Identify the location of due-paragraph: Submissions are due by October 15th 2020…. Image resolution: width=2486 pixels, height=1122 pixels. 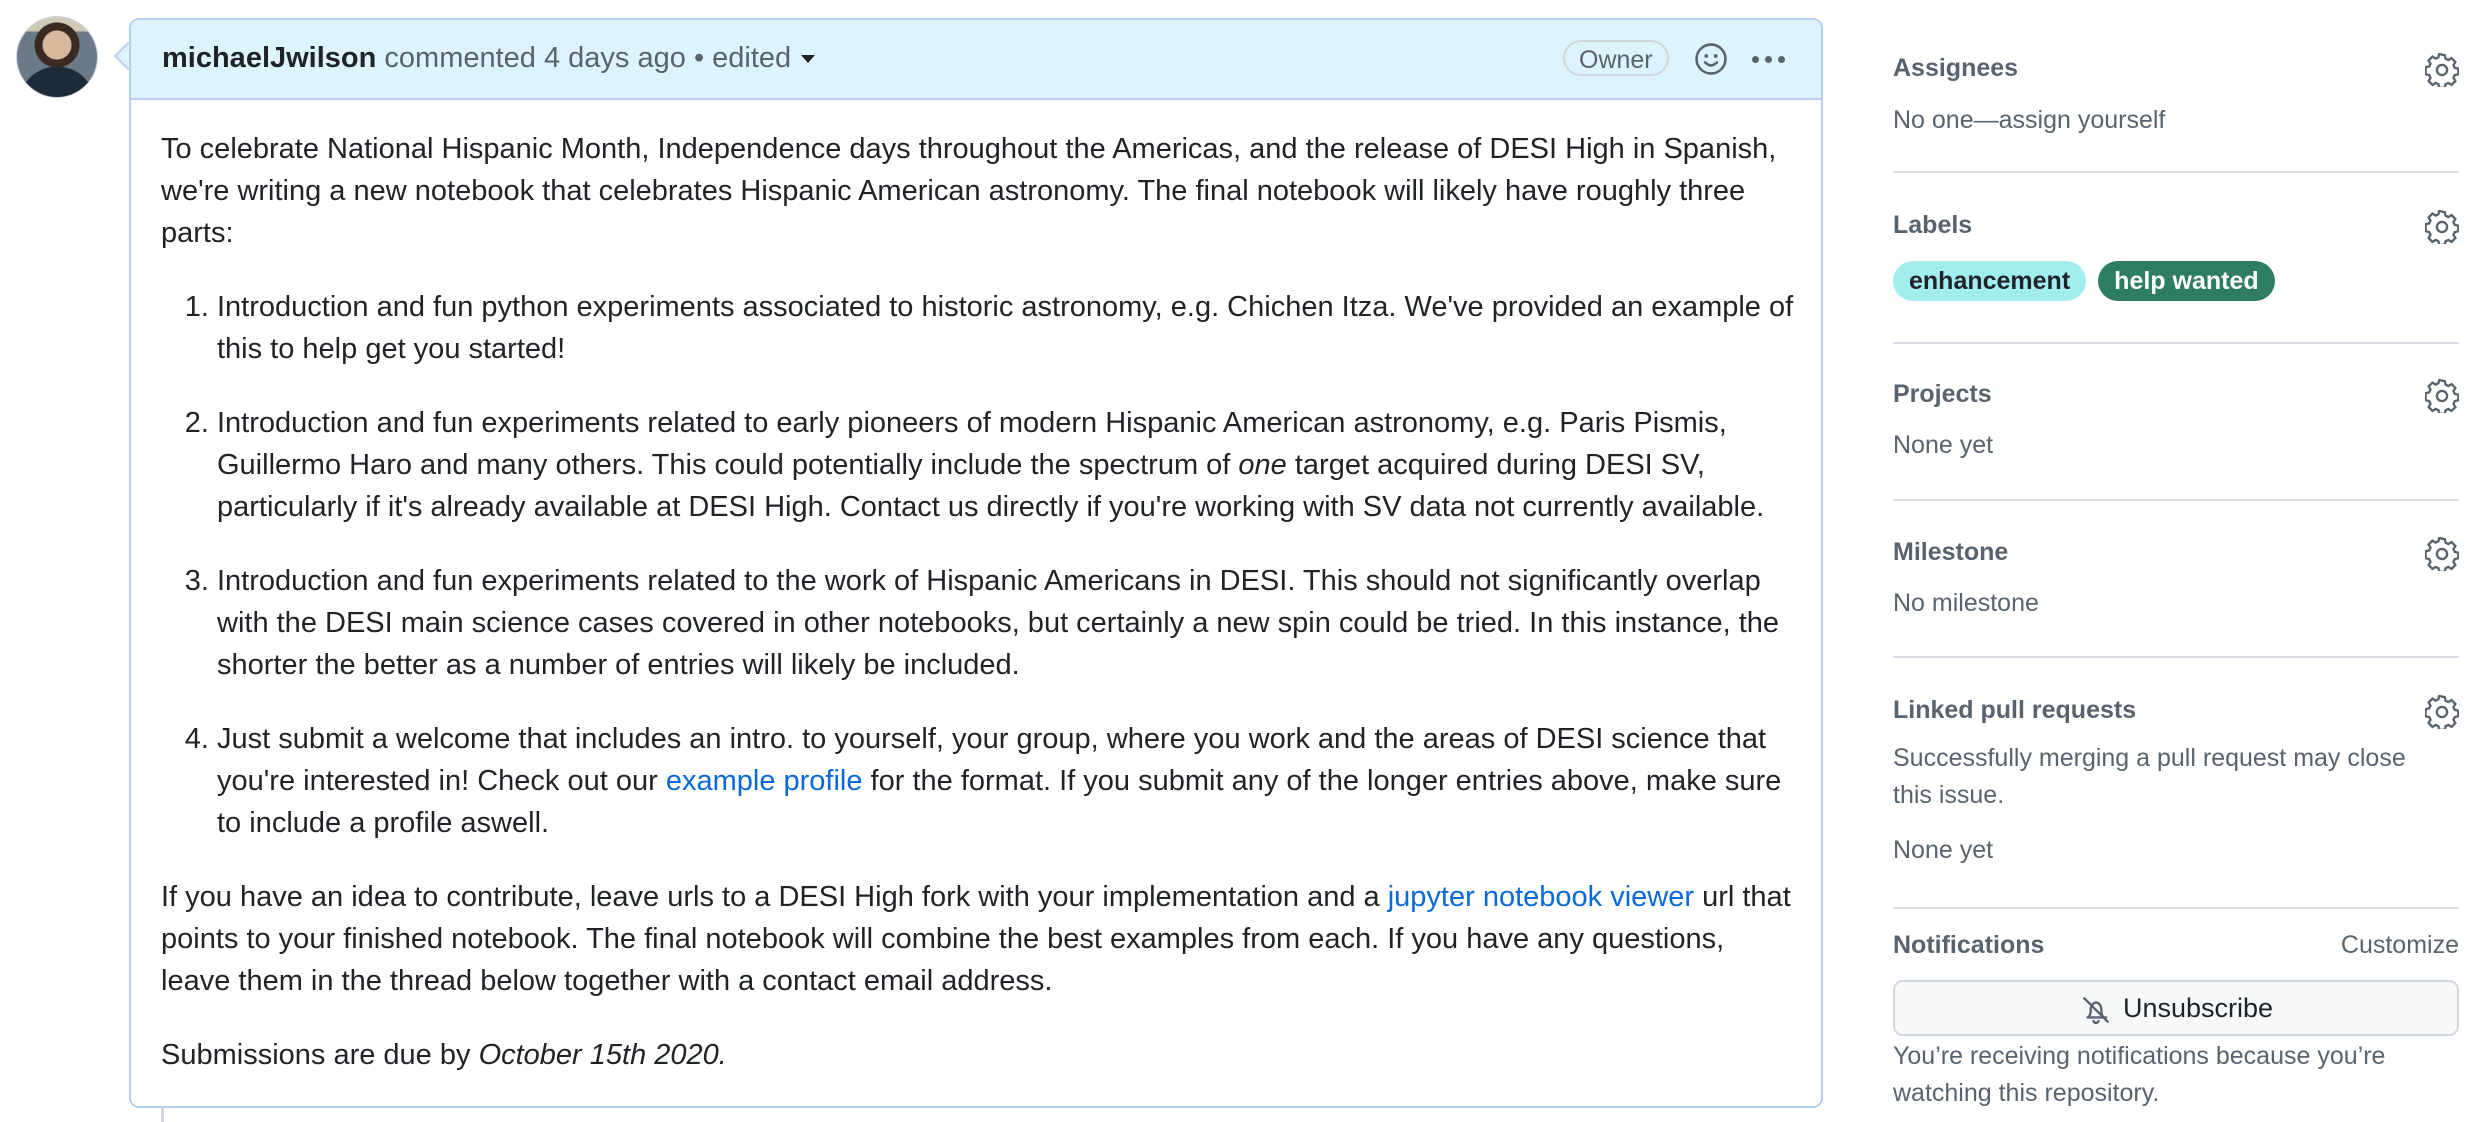
(444, 1055).